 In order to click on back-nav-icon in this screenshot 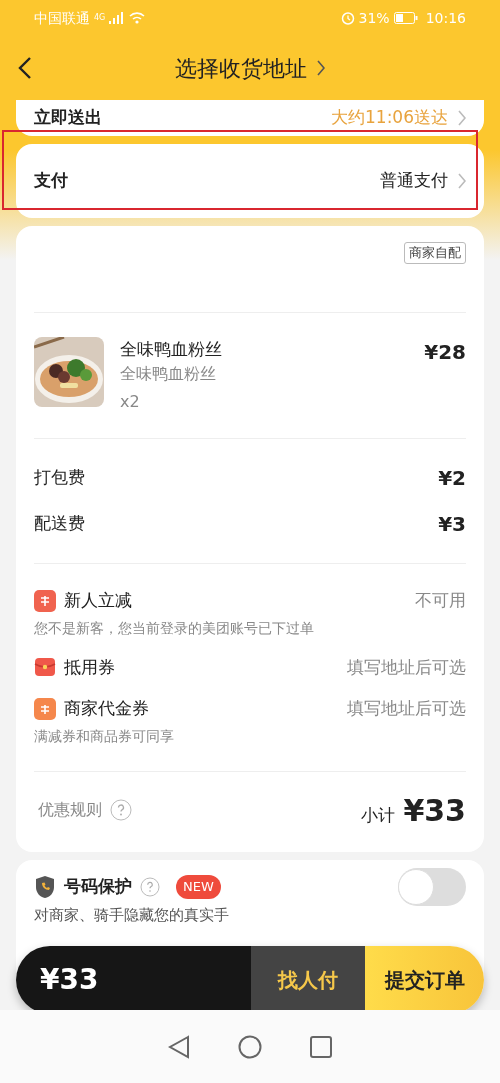, I will do `click(179, 1046)`.